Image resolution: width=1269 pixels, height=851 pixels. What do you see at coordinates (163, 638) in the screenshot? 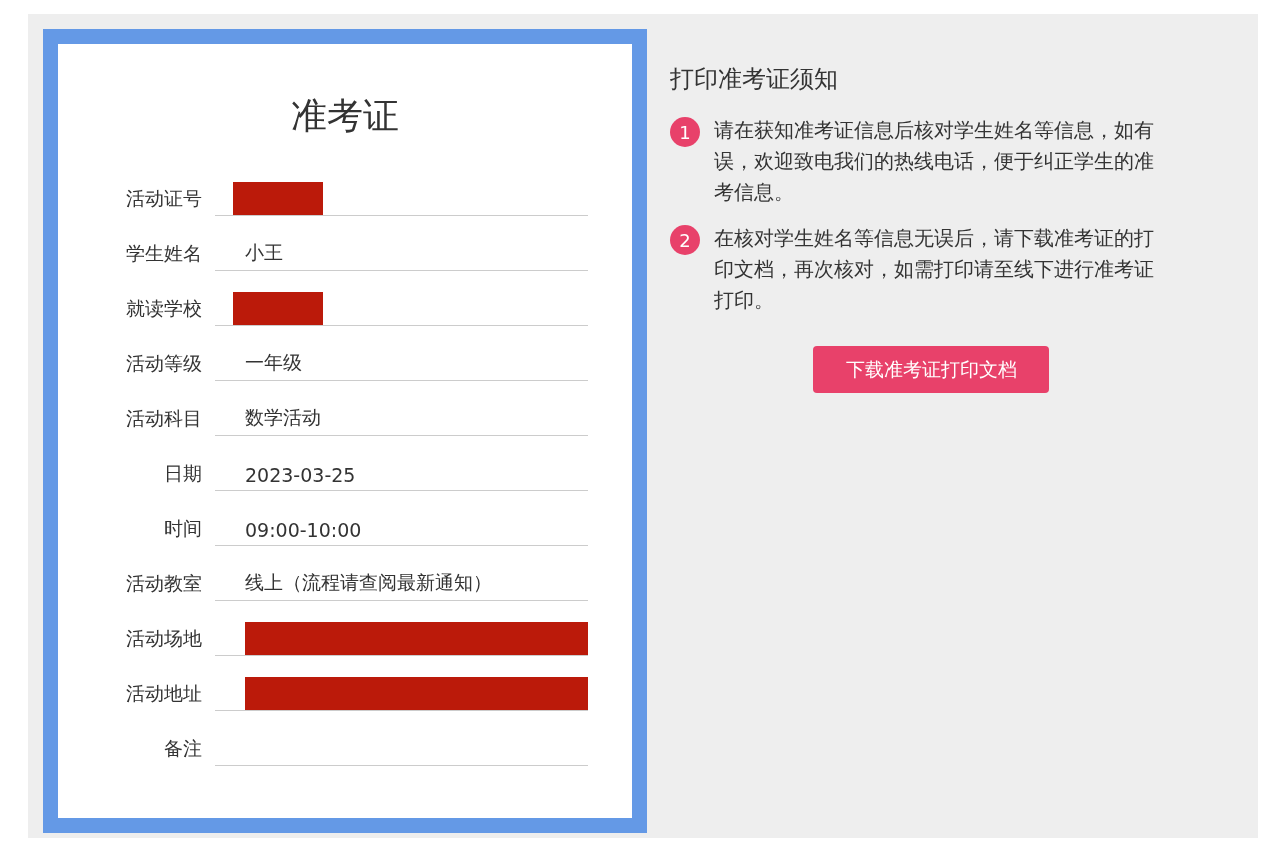
I see `field-label: 活动场地` at bounding box center [163, 638].